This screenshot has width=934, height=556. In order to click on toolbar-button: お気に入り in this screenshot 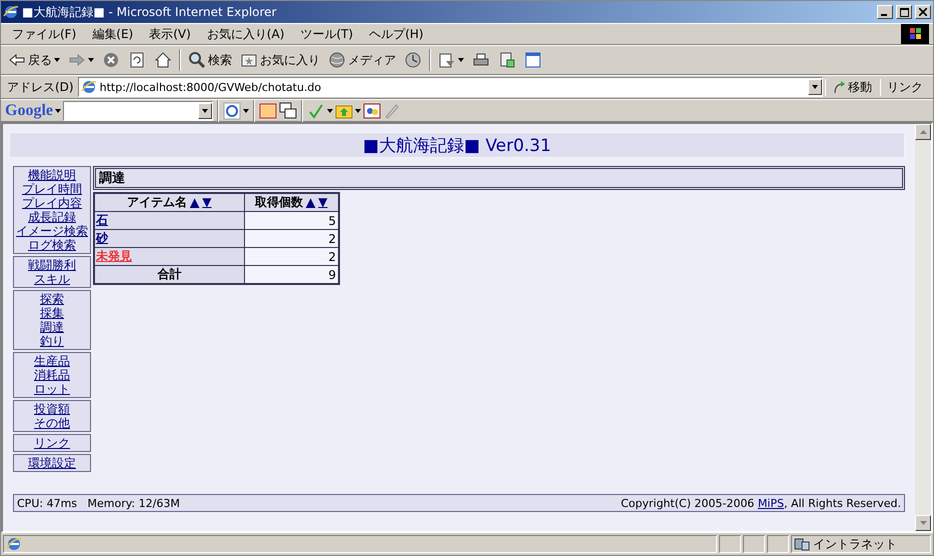, I will do `click(280, 60)`.